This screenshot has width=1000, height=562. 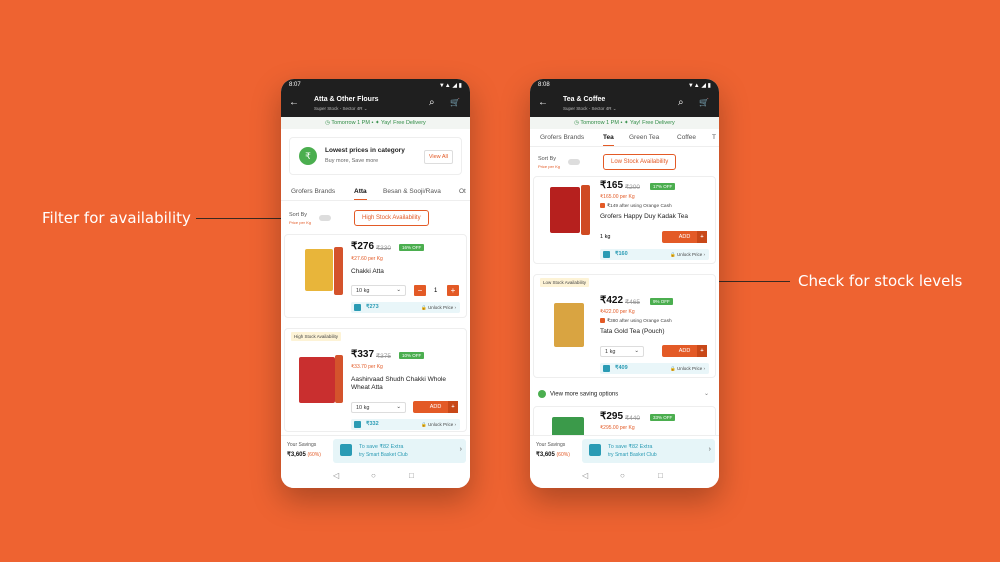 What do you see at coordinates (405, 307) in the screenshot?
I see `club-price-bar: ₹273 🔒 Unlock Price ›` at bounding box center [405, 307].